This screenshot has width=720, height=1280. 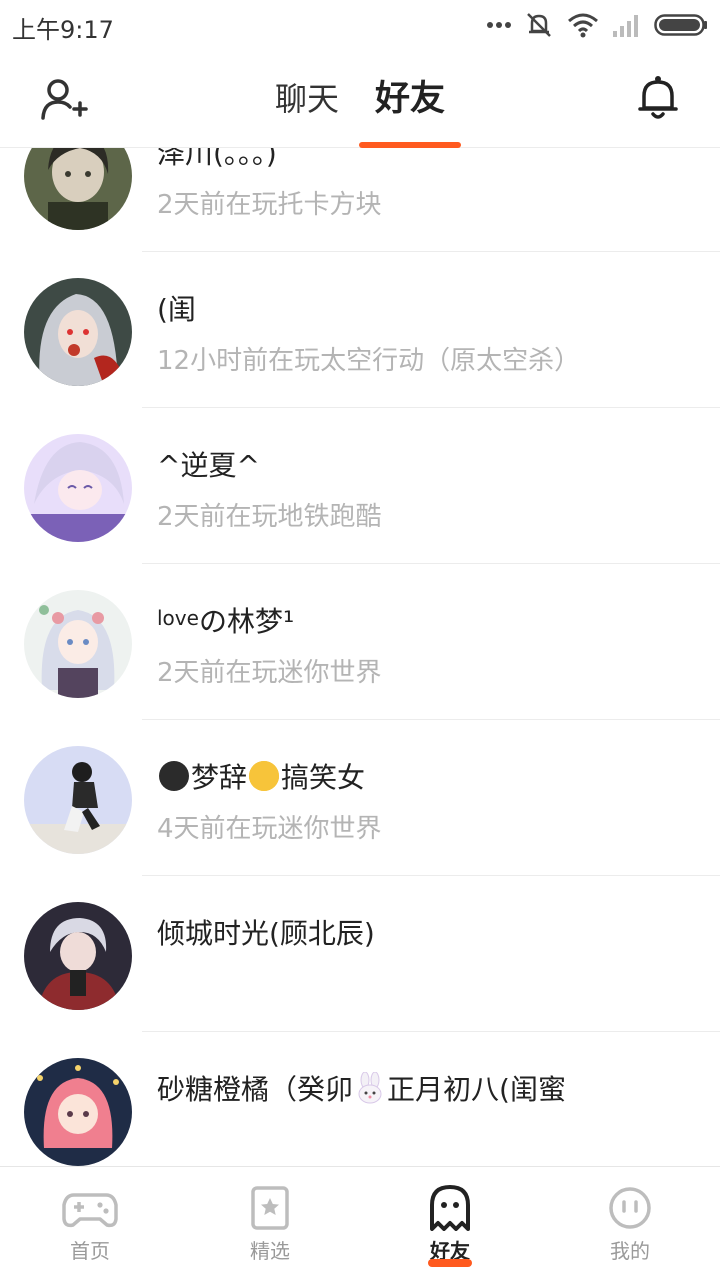 I want to click on nav-me: 我的, so click(x=630, y=1223).